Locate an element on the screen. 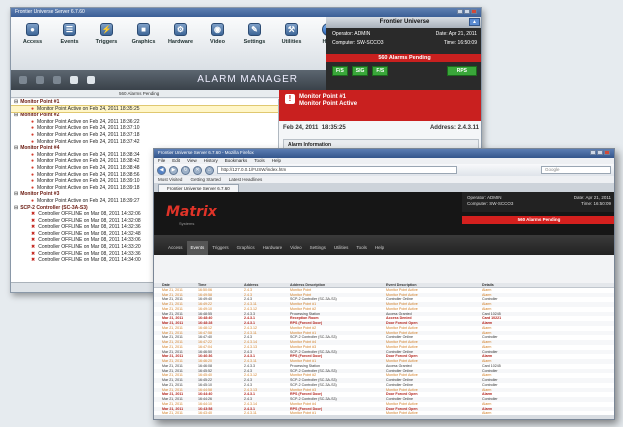 The width and height of the screenshot is (623, 427). hardware-icon: ⚙ is located at coordinates (180, 29).